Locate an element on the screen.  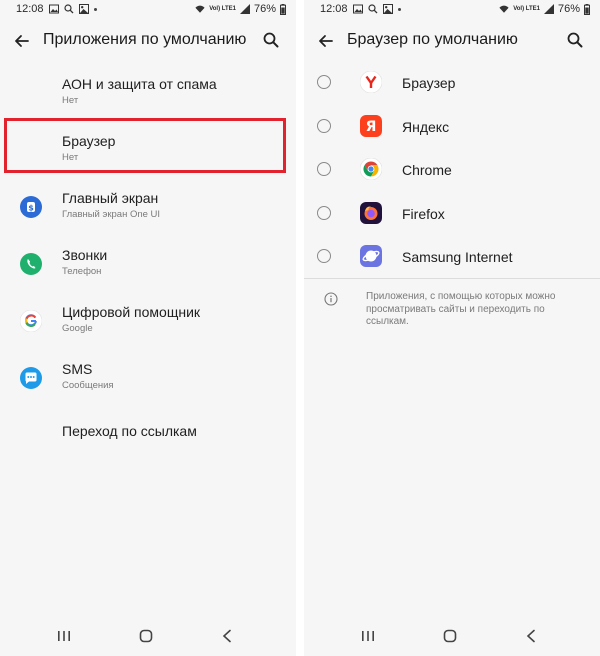
item-title: SMS is located at coordinates (77, 369).